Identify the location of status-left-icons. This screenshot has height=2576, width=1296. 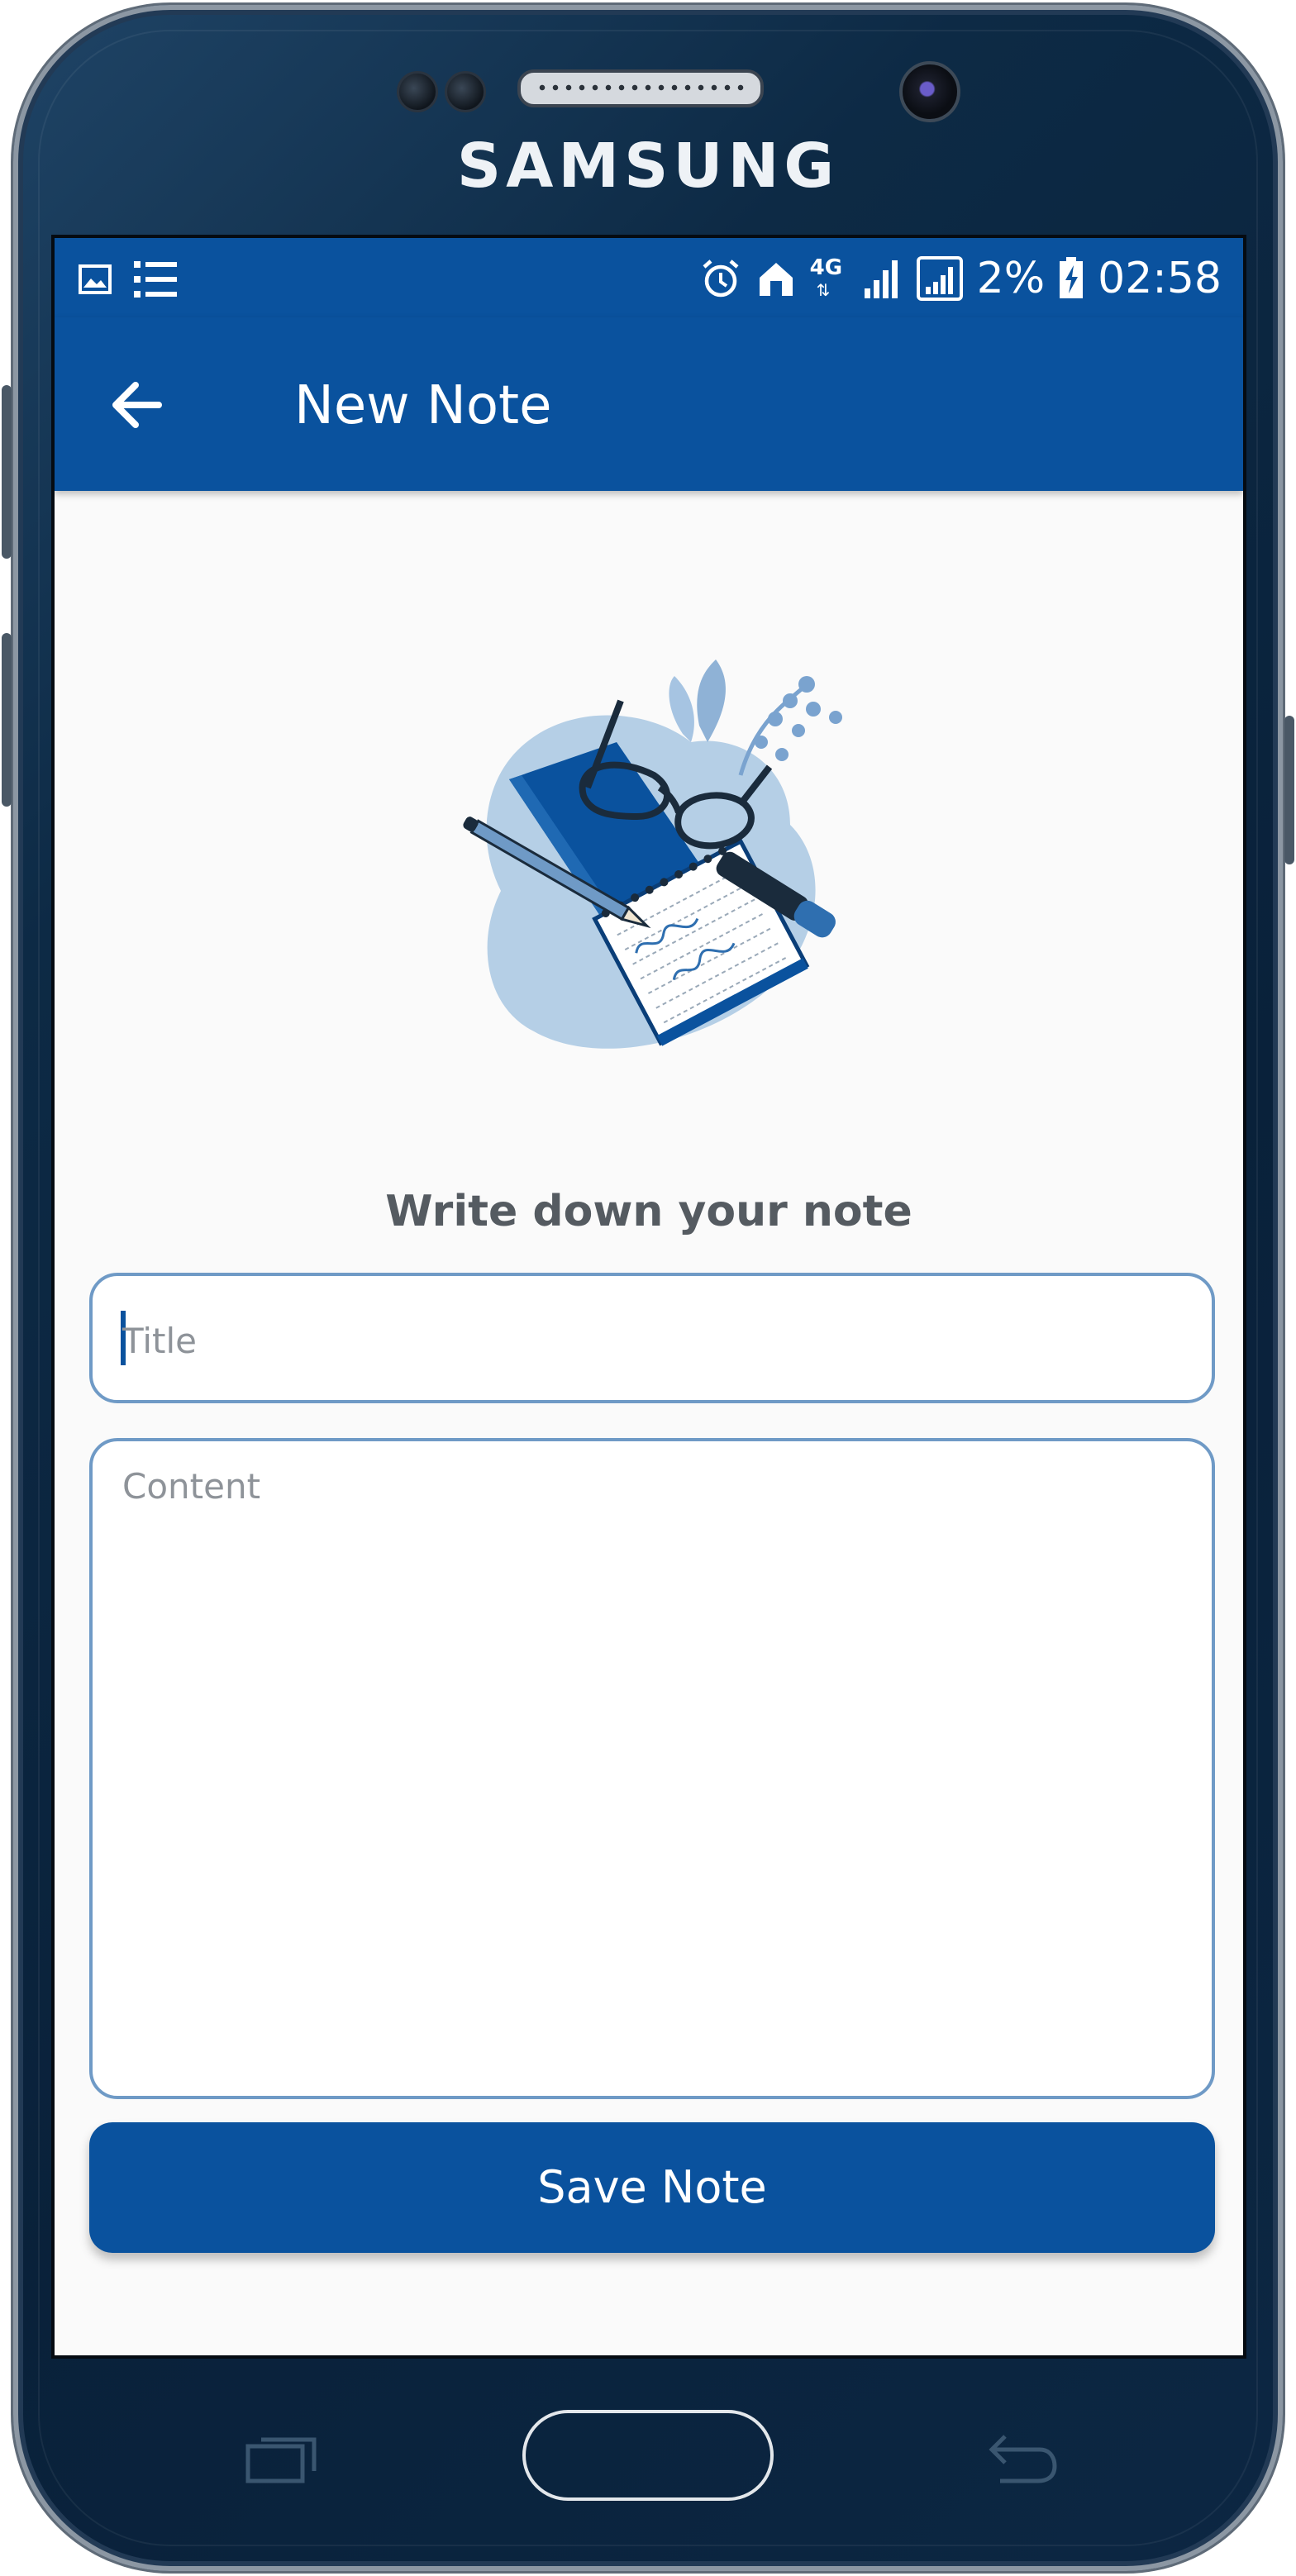
(128, 280).